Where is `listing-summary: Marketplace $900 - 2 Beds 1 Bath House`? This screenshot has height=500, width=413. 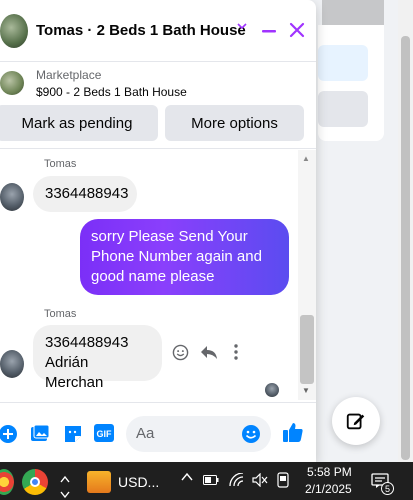
listing-summary: Marketplace $900 - 2 Beds 1 Bath House is located at coordinates (158, 83).